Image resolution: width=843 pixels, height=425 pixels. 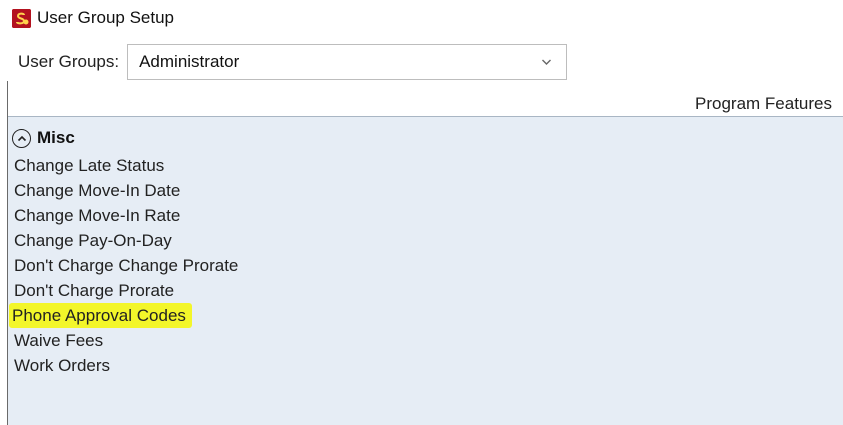 What do you see at coordinates (495, 1) in the screenshot?
I see `cropped-annotation-text` at bounding box center [495, 1].